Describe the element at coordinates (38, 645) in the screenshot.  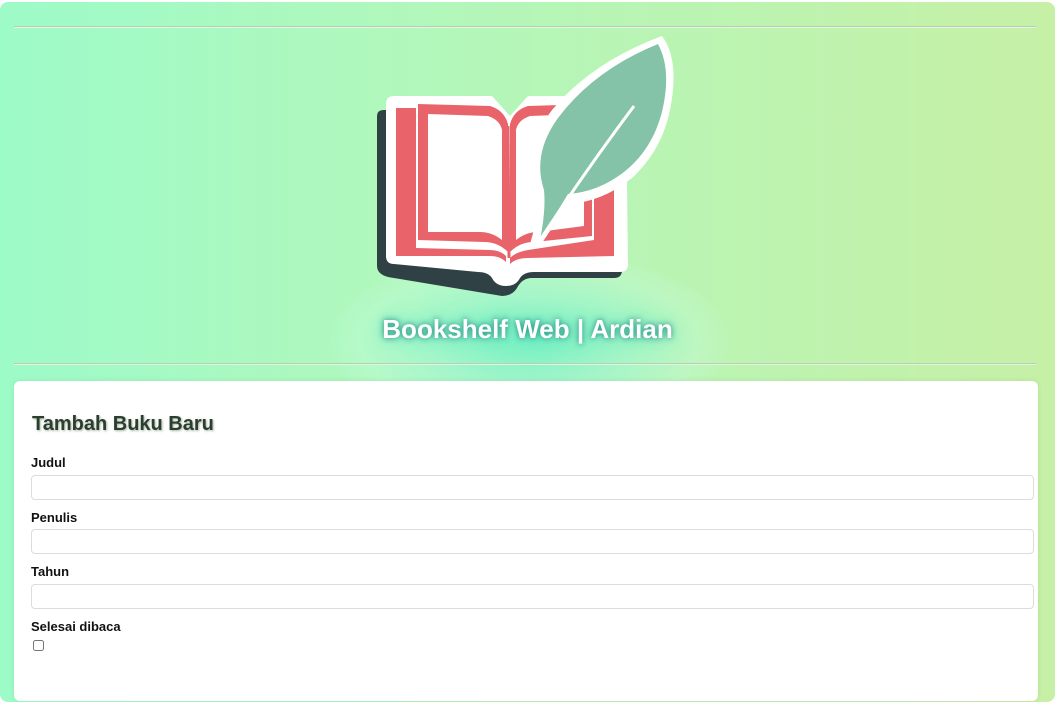
I see `finished-reading-checkbox` at that location.